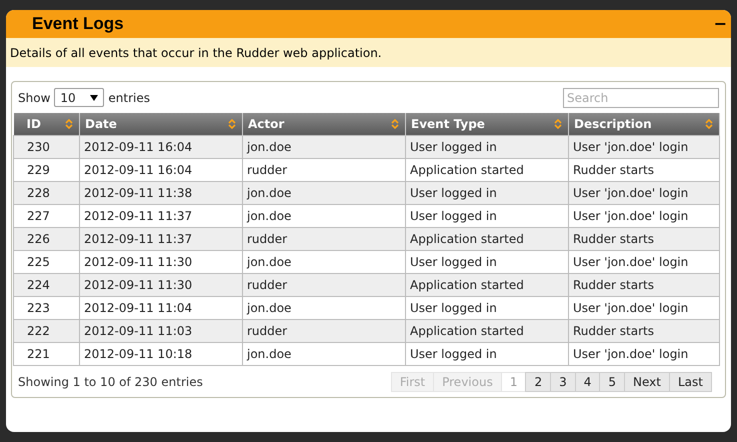 The width and height of the screenshot is (737, 442). Describe the element at coordinates (47, 353) in the screenshot. I see `table-cell: 221` at that location.